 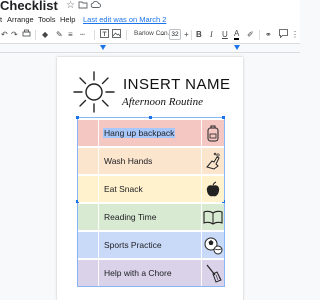 I want to click on backpack-icon, so click(x=213, y=133).